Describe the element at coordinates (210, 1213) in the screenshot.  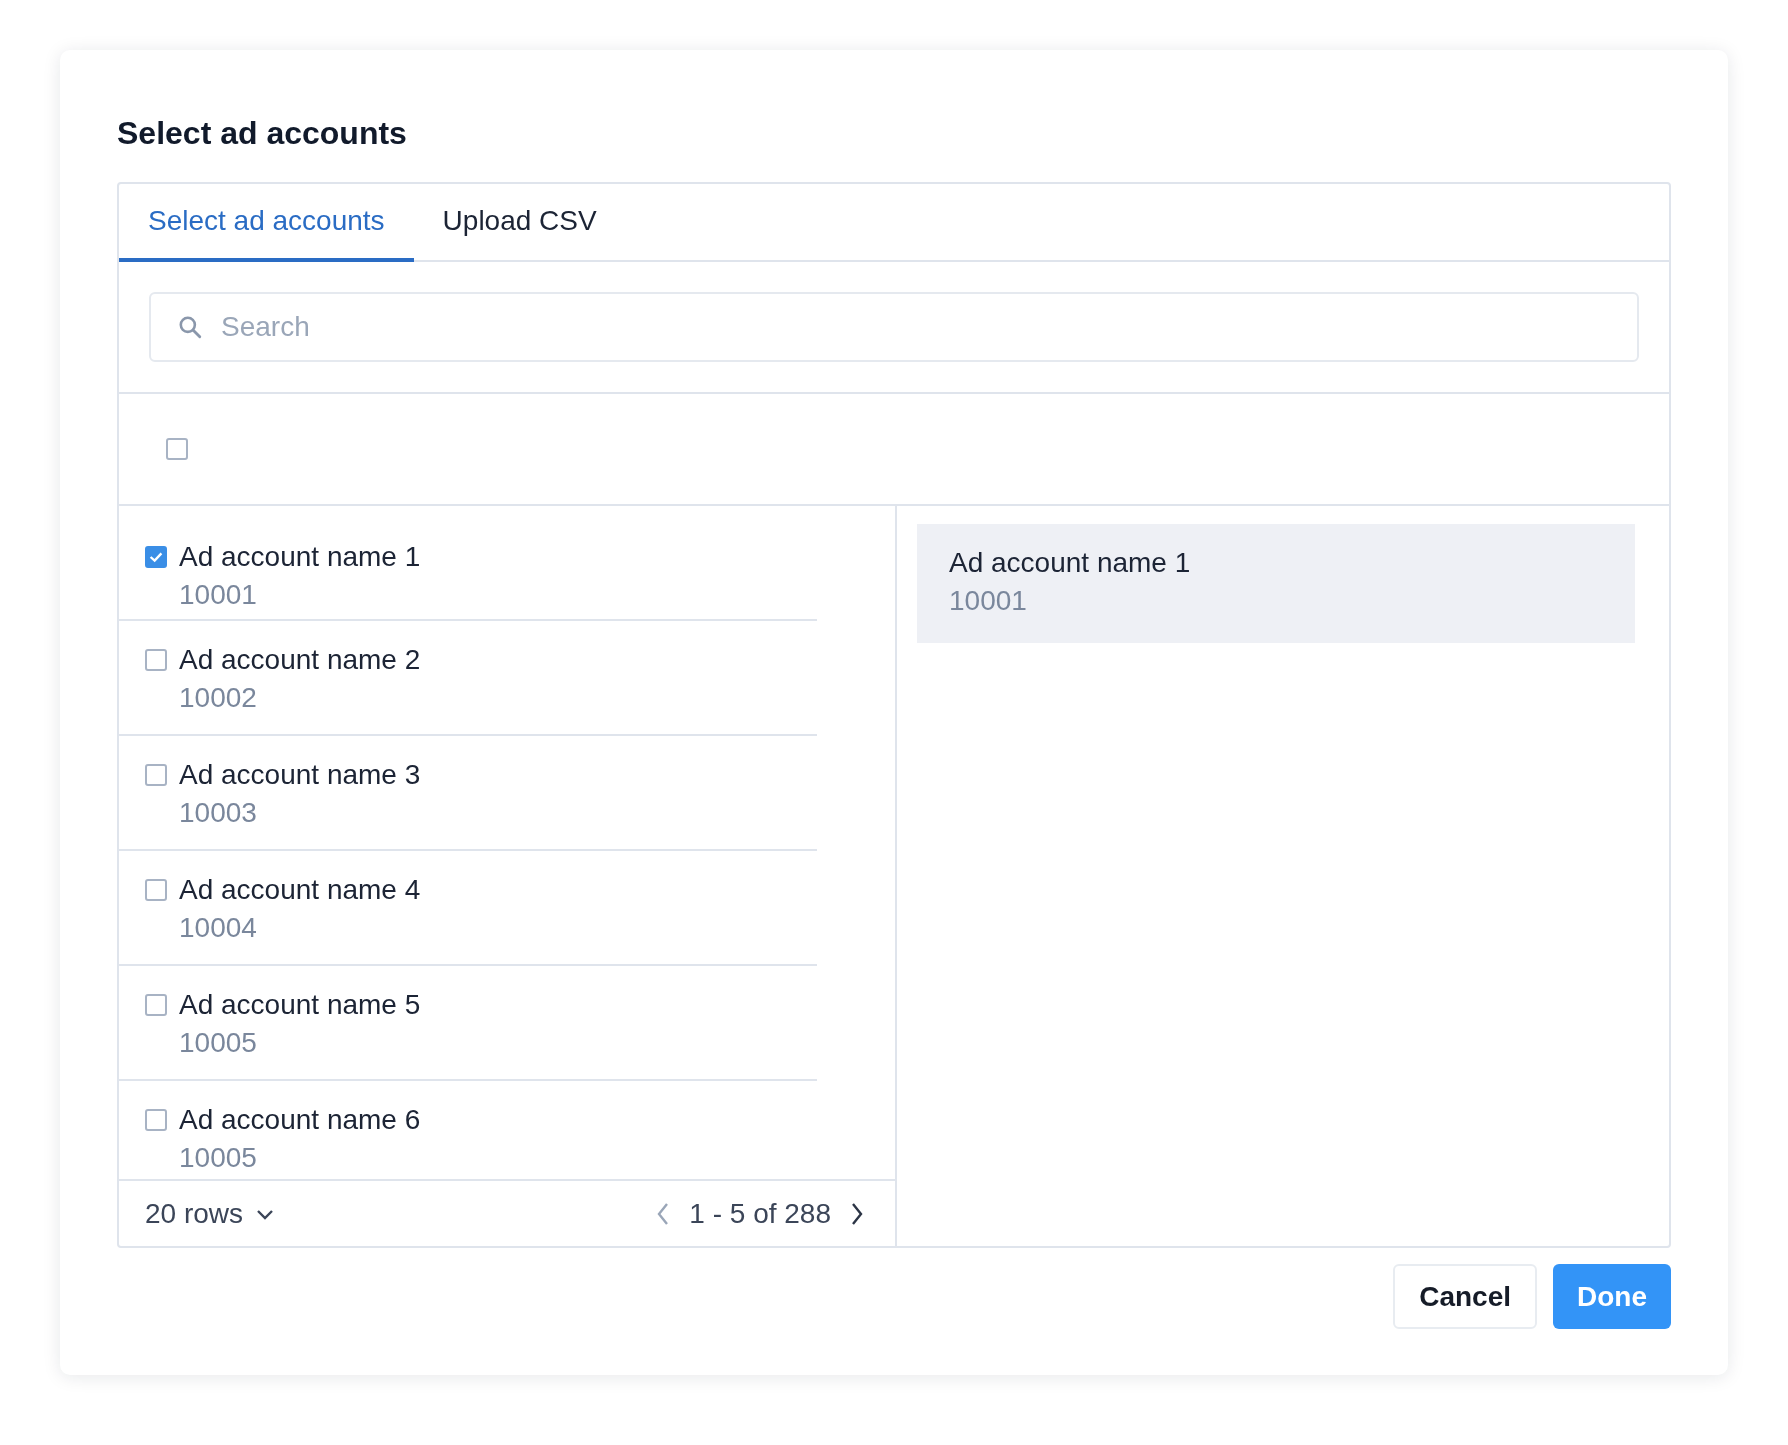
I see `rows-per-page-dropdown: 20 rows` at that location.